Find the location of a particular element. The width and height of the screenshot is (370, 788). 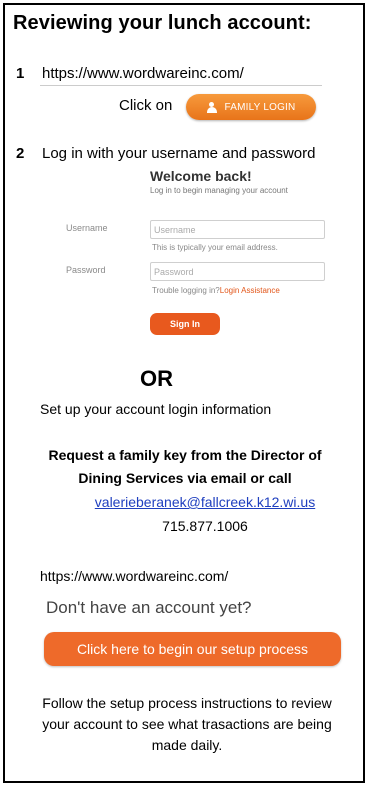

divider is located at coordinates (181, 85).